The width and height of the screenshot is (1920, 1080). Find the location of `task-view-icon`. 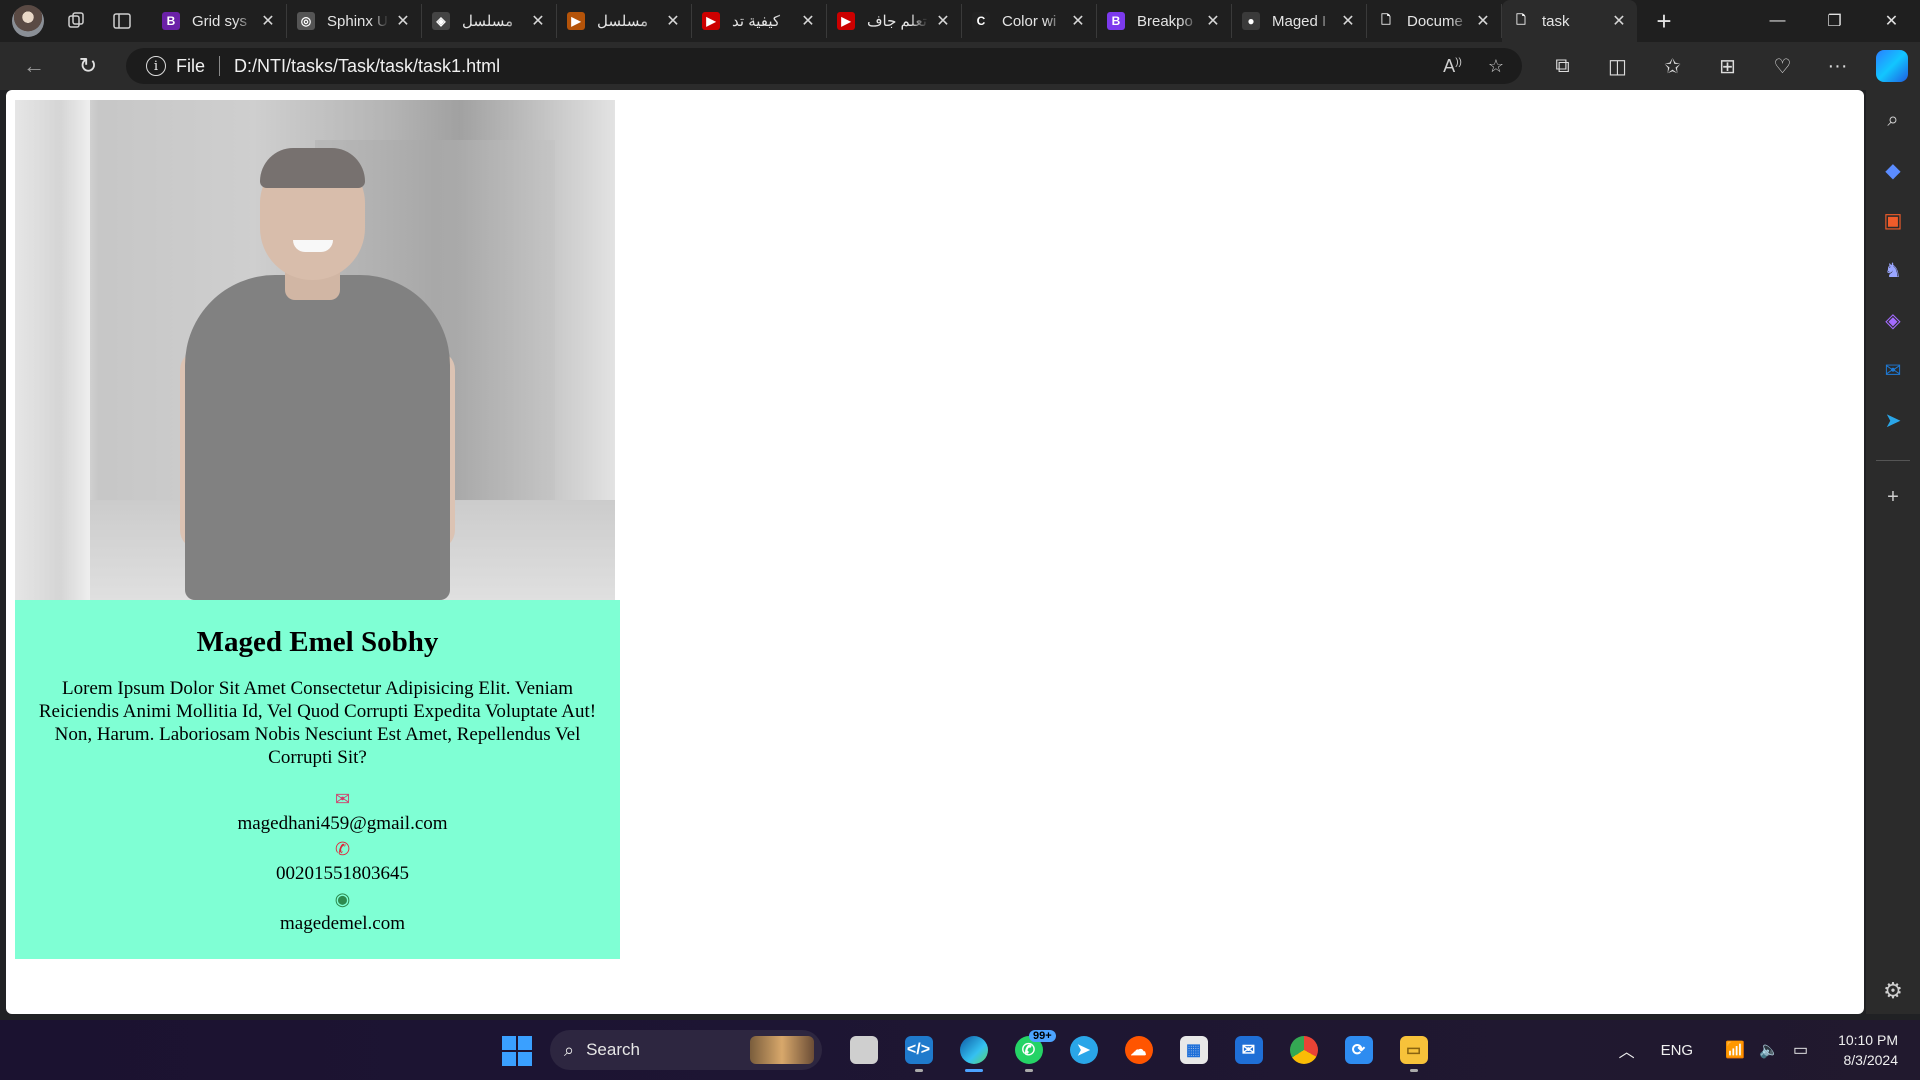

task-view-icon is located at coordinates (863, 1050).